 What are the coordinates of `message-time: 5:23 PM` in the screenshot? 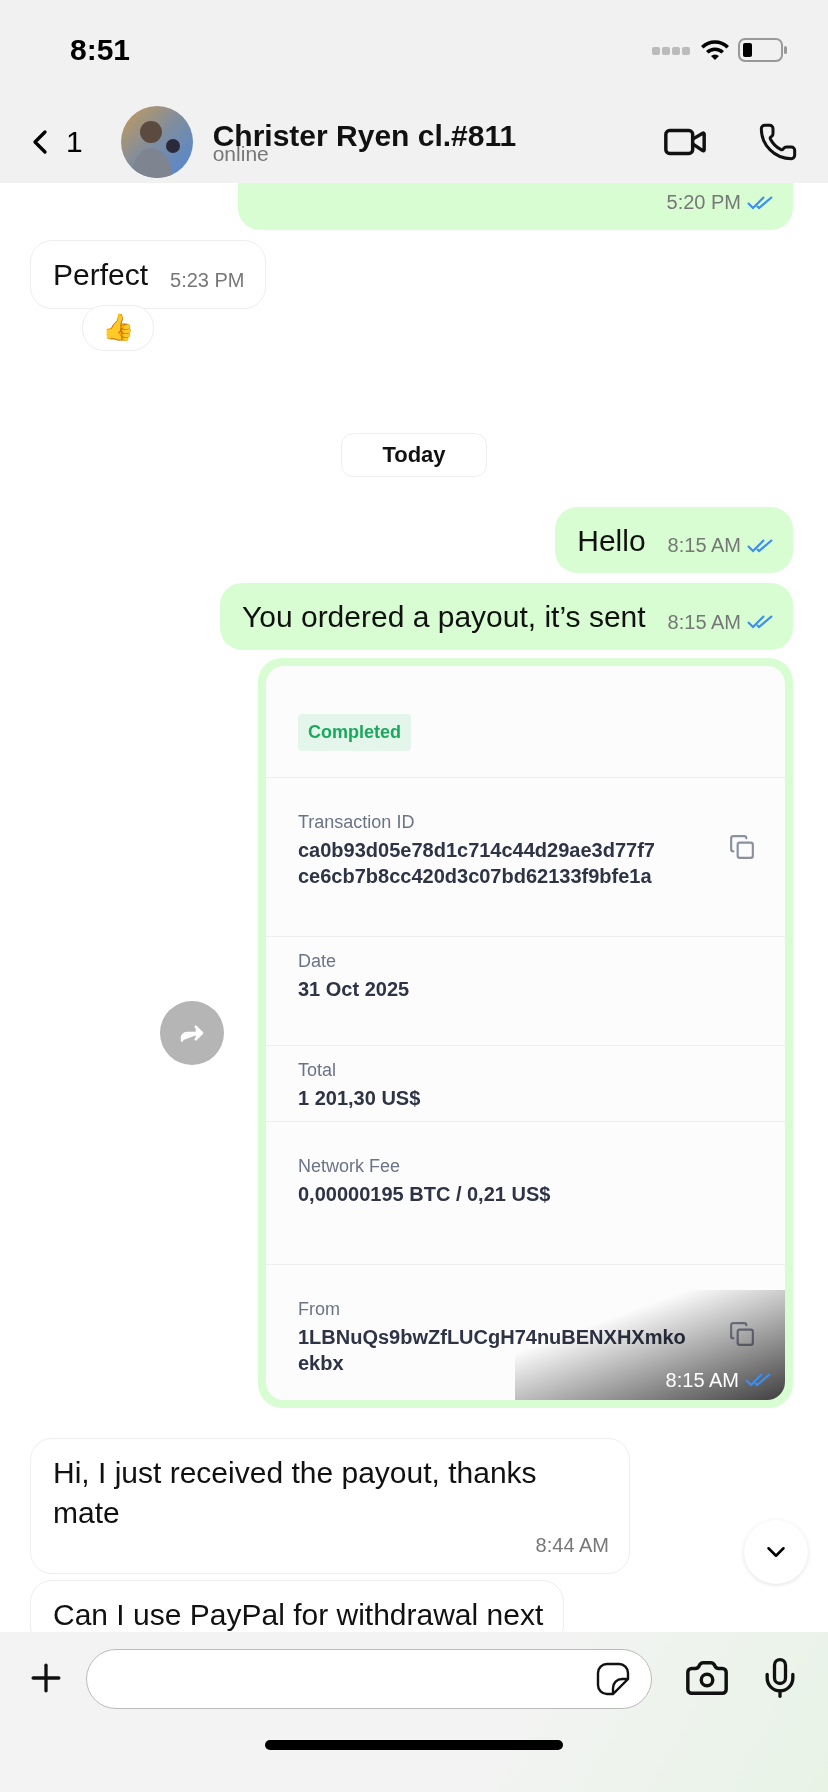 It's located at (207, 280).